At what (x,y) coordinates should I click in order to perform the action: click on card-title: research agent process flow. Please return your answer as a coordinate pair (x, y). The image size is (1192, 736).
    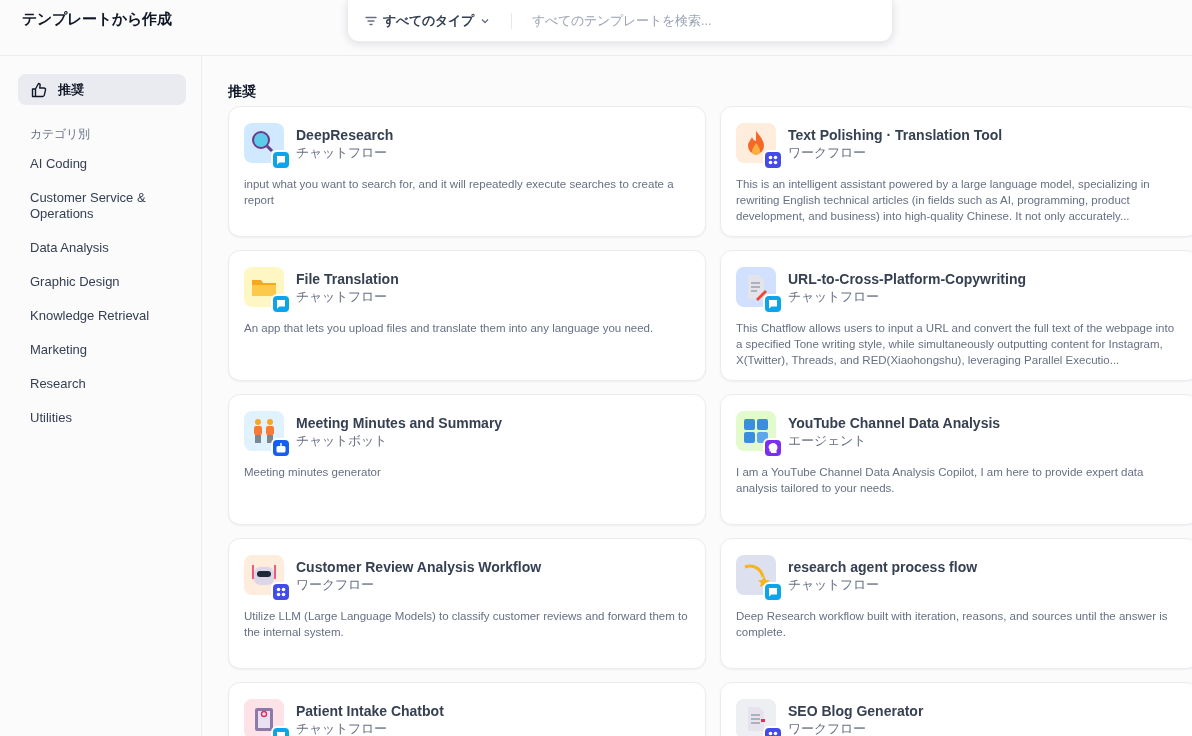
    Looking at the image, I should click on (883, 567).